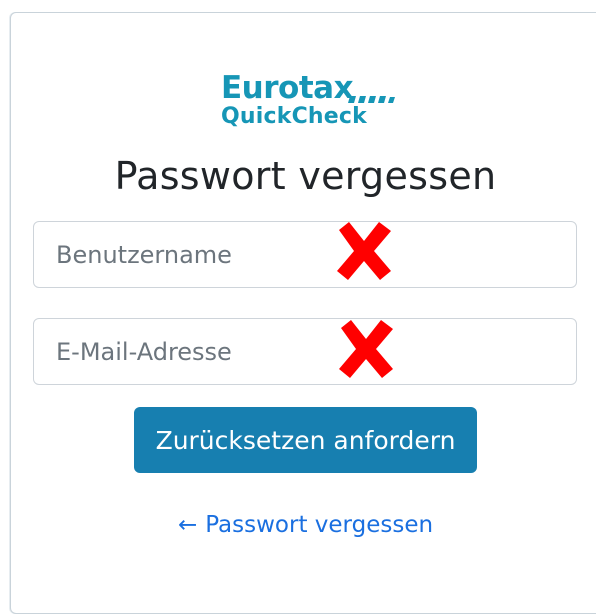 The image size is (596, 614). I want to click on username-input, so click(305, 254).